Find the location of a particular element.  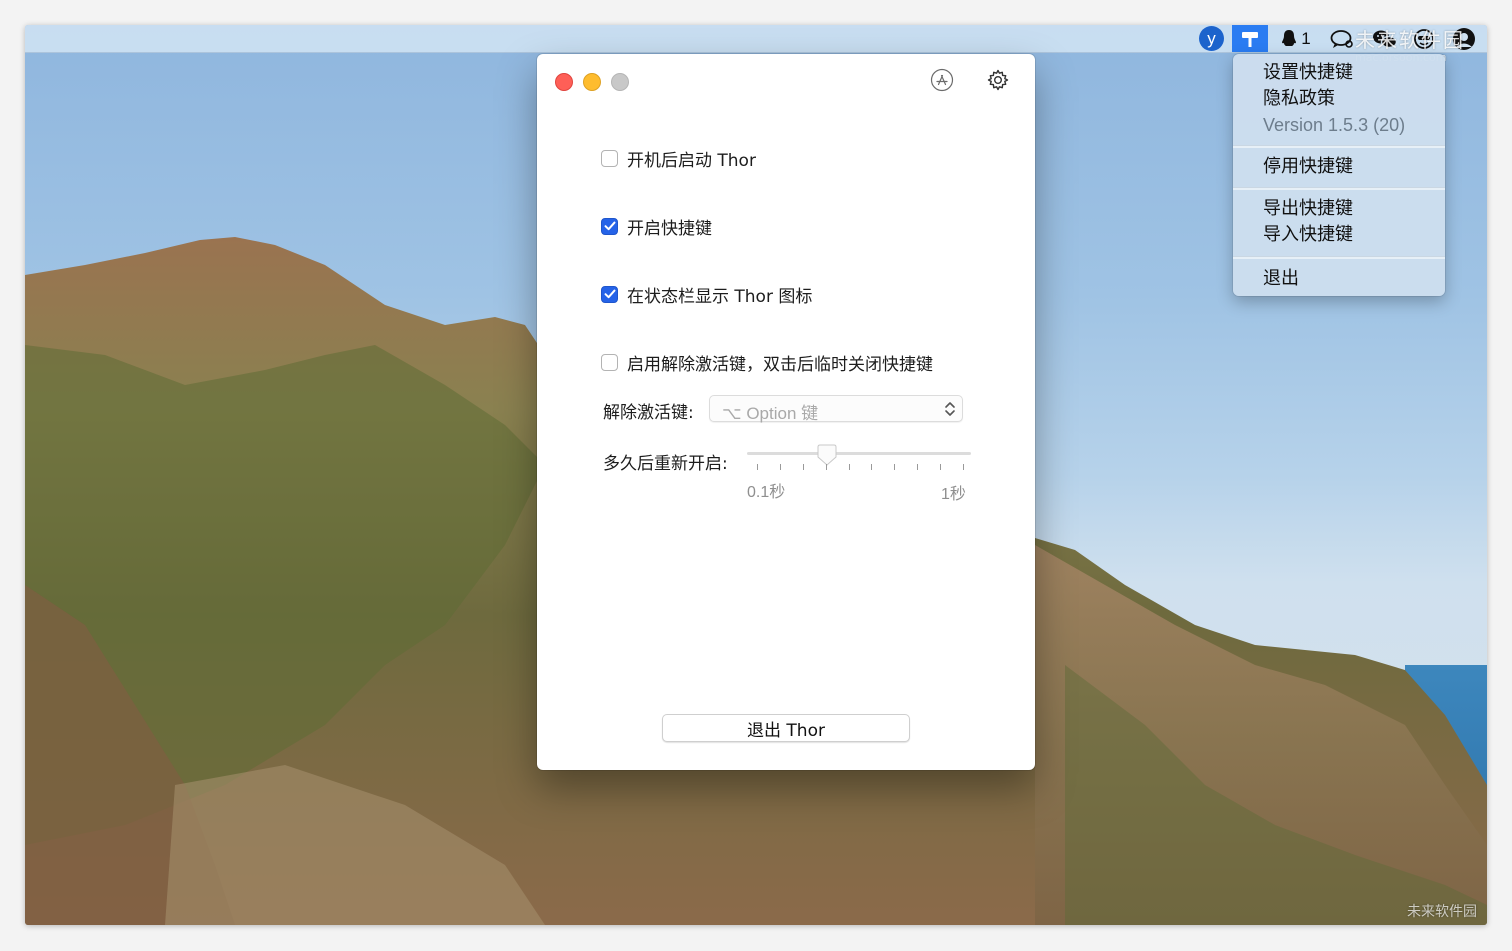

thor-status-icon is located at coordinates (1250, 38).